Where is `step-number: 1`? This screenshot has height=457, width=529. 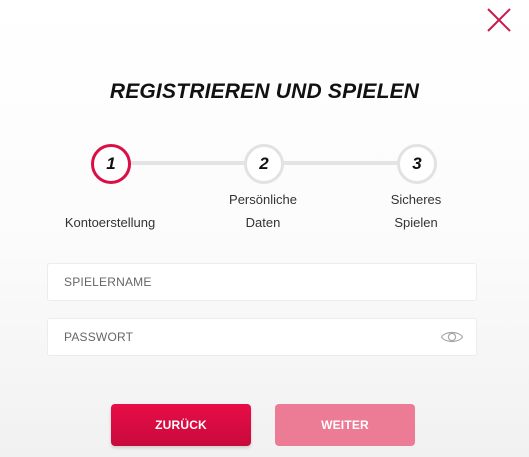
step-number: 1 is located at coordinates (111, 163).